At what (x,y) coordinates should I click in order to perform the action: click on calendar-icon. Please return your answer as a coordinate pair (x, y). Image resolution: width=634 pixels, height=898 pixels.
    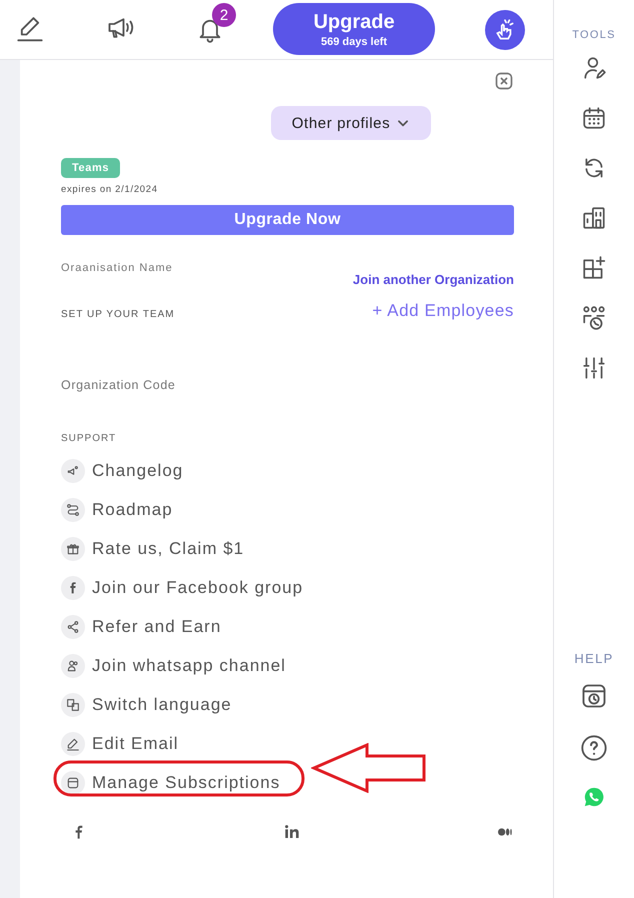
    Looking at the image, I should click on (594, 118).